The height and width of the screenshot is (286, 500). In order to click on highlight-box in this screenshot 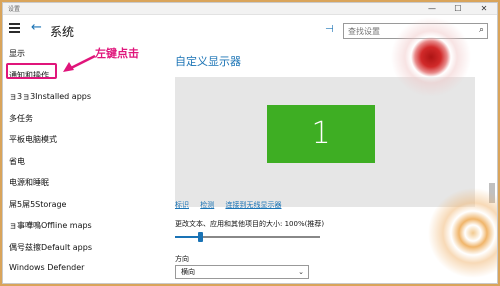, I will do `click(31, 71)`.